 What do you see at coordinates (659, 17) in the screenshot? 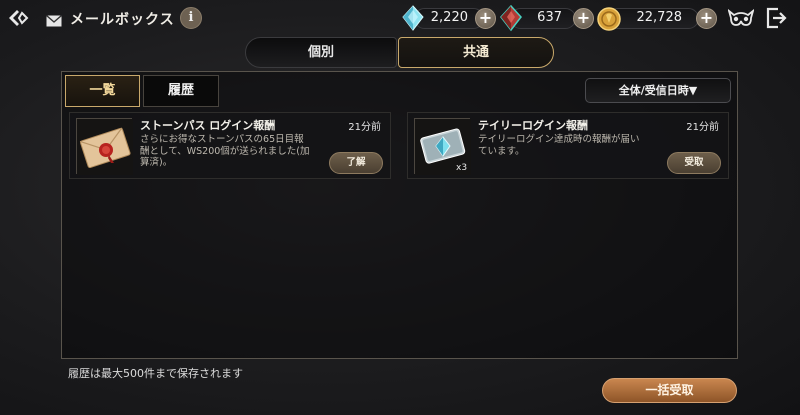
I see `gold-coin-value: 22,728` at bounding box center [659, 17].